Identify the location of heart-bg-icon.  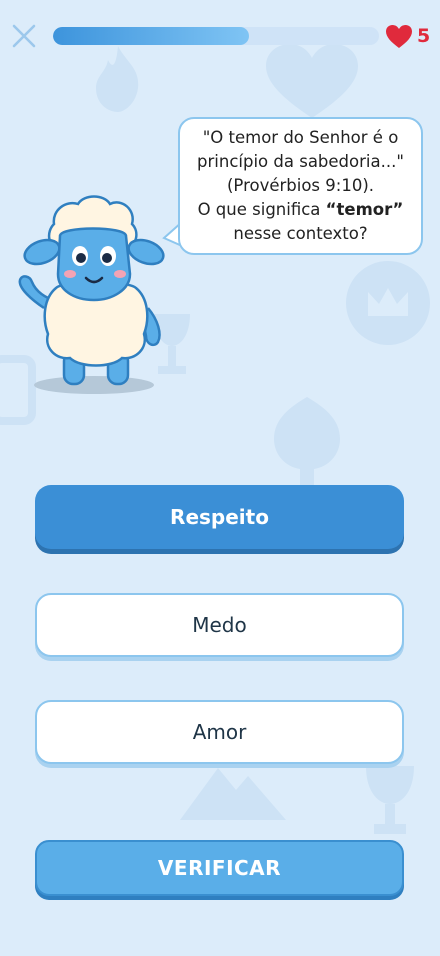
(312, 81).